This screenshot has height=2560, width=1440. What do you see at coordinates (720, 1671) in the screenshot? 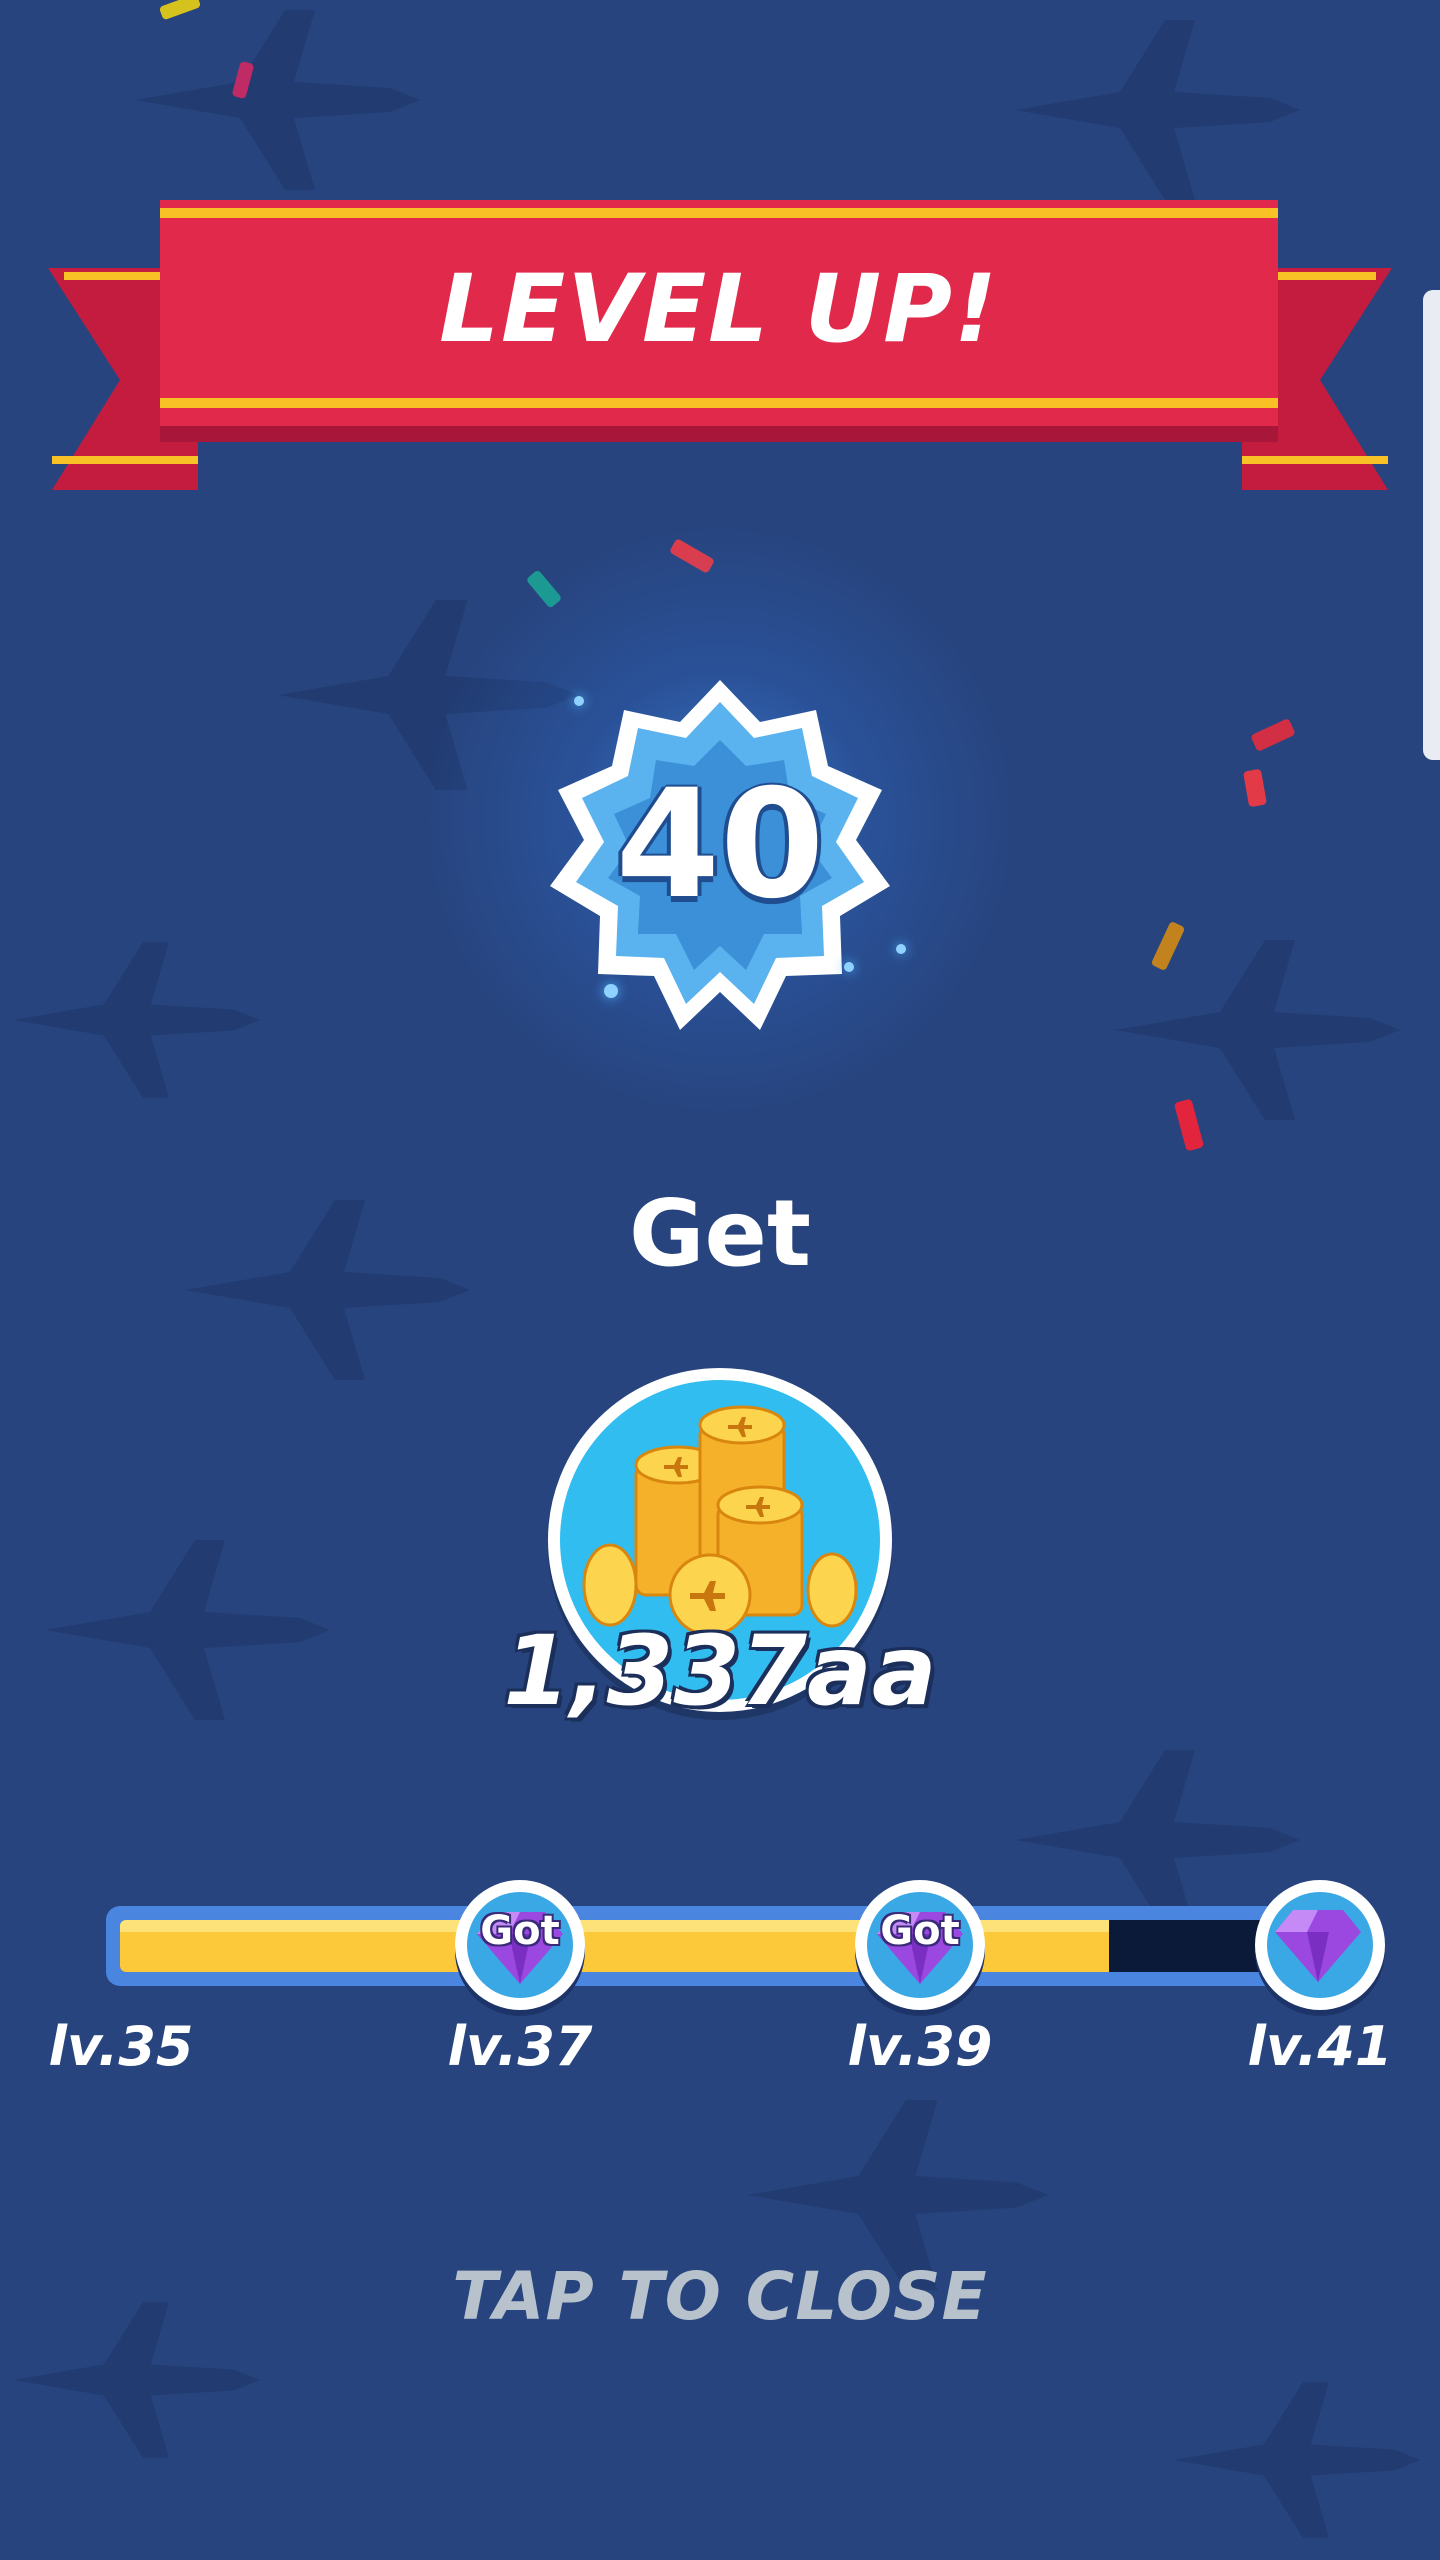
I see `reward-amount: 1,337aa` at bounding box center [720, 1671].